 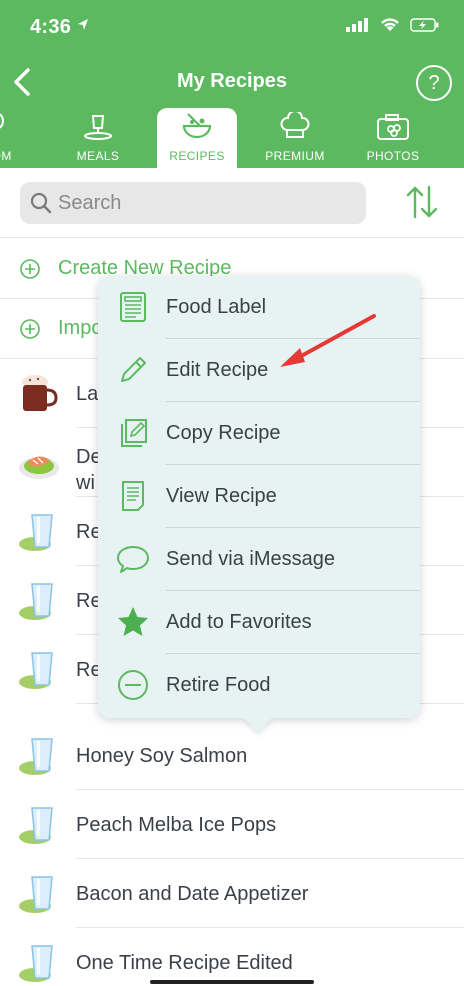 I want to click on star-icon, so click(x=133, y=621).